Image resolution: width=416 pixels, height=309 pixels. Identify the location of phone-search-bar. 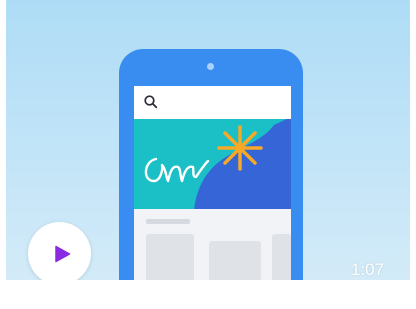
(212, 102).